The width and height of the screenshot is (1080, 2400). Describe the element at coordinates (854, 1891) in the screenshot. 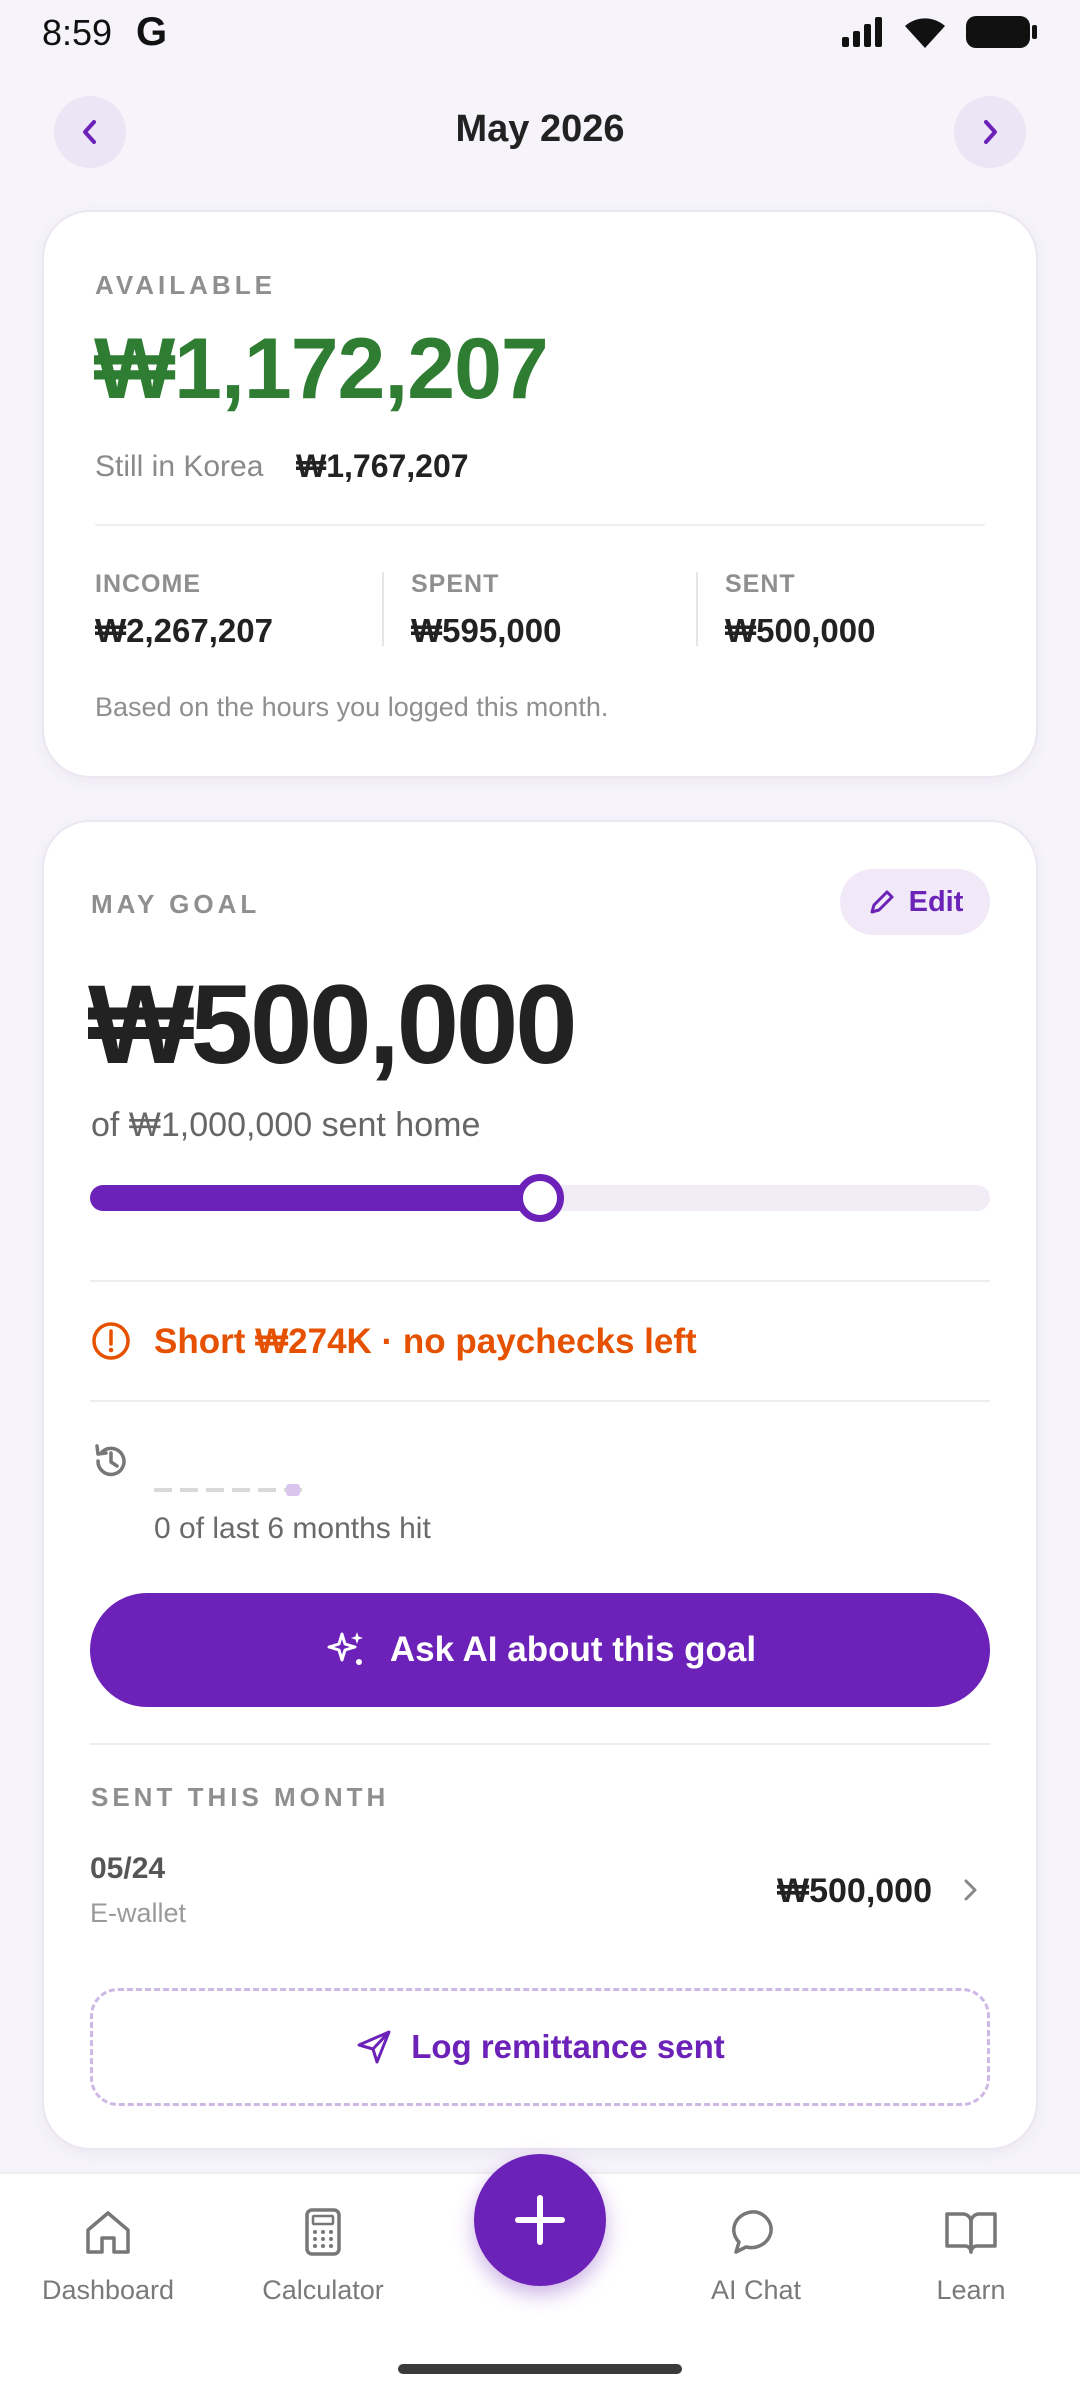

I see `remittance-amount: ₩500,000` at that location.